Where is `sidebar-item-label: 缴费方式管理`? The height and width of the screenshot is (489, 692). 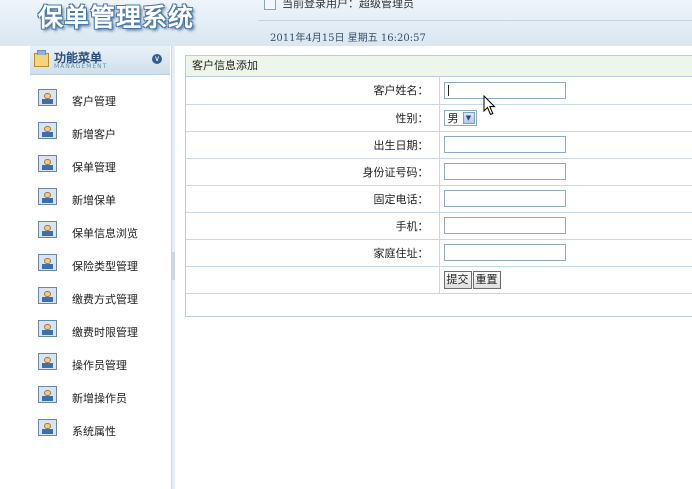 sidebar-item-label: 缴费方式管理 is located at coordinates (105, 299).